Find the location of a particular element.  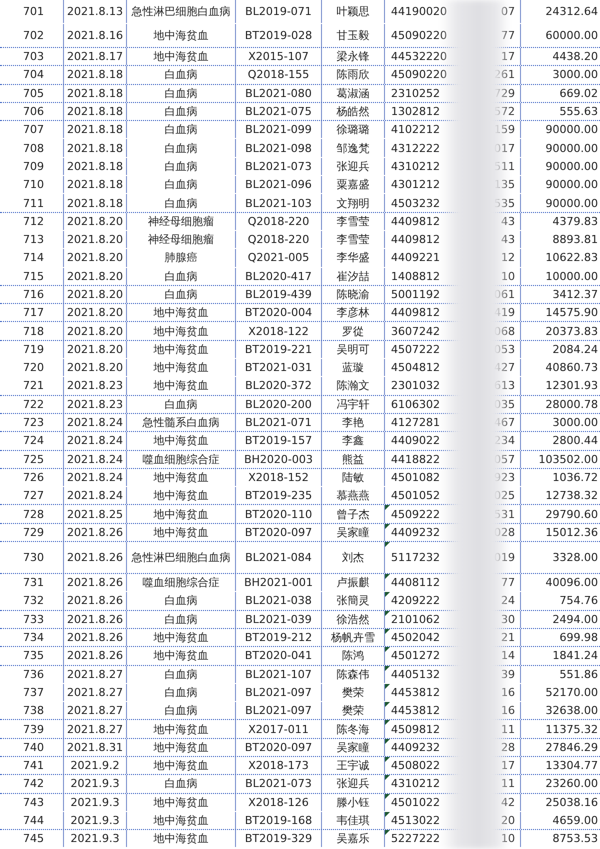

id-number-start: 4405132 is located at coordinates (415, 674).